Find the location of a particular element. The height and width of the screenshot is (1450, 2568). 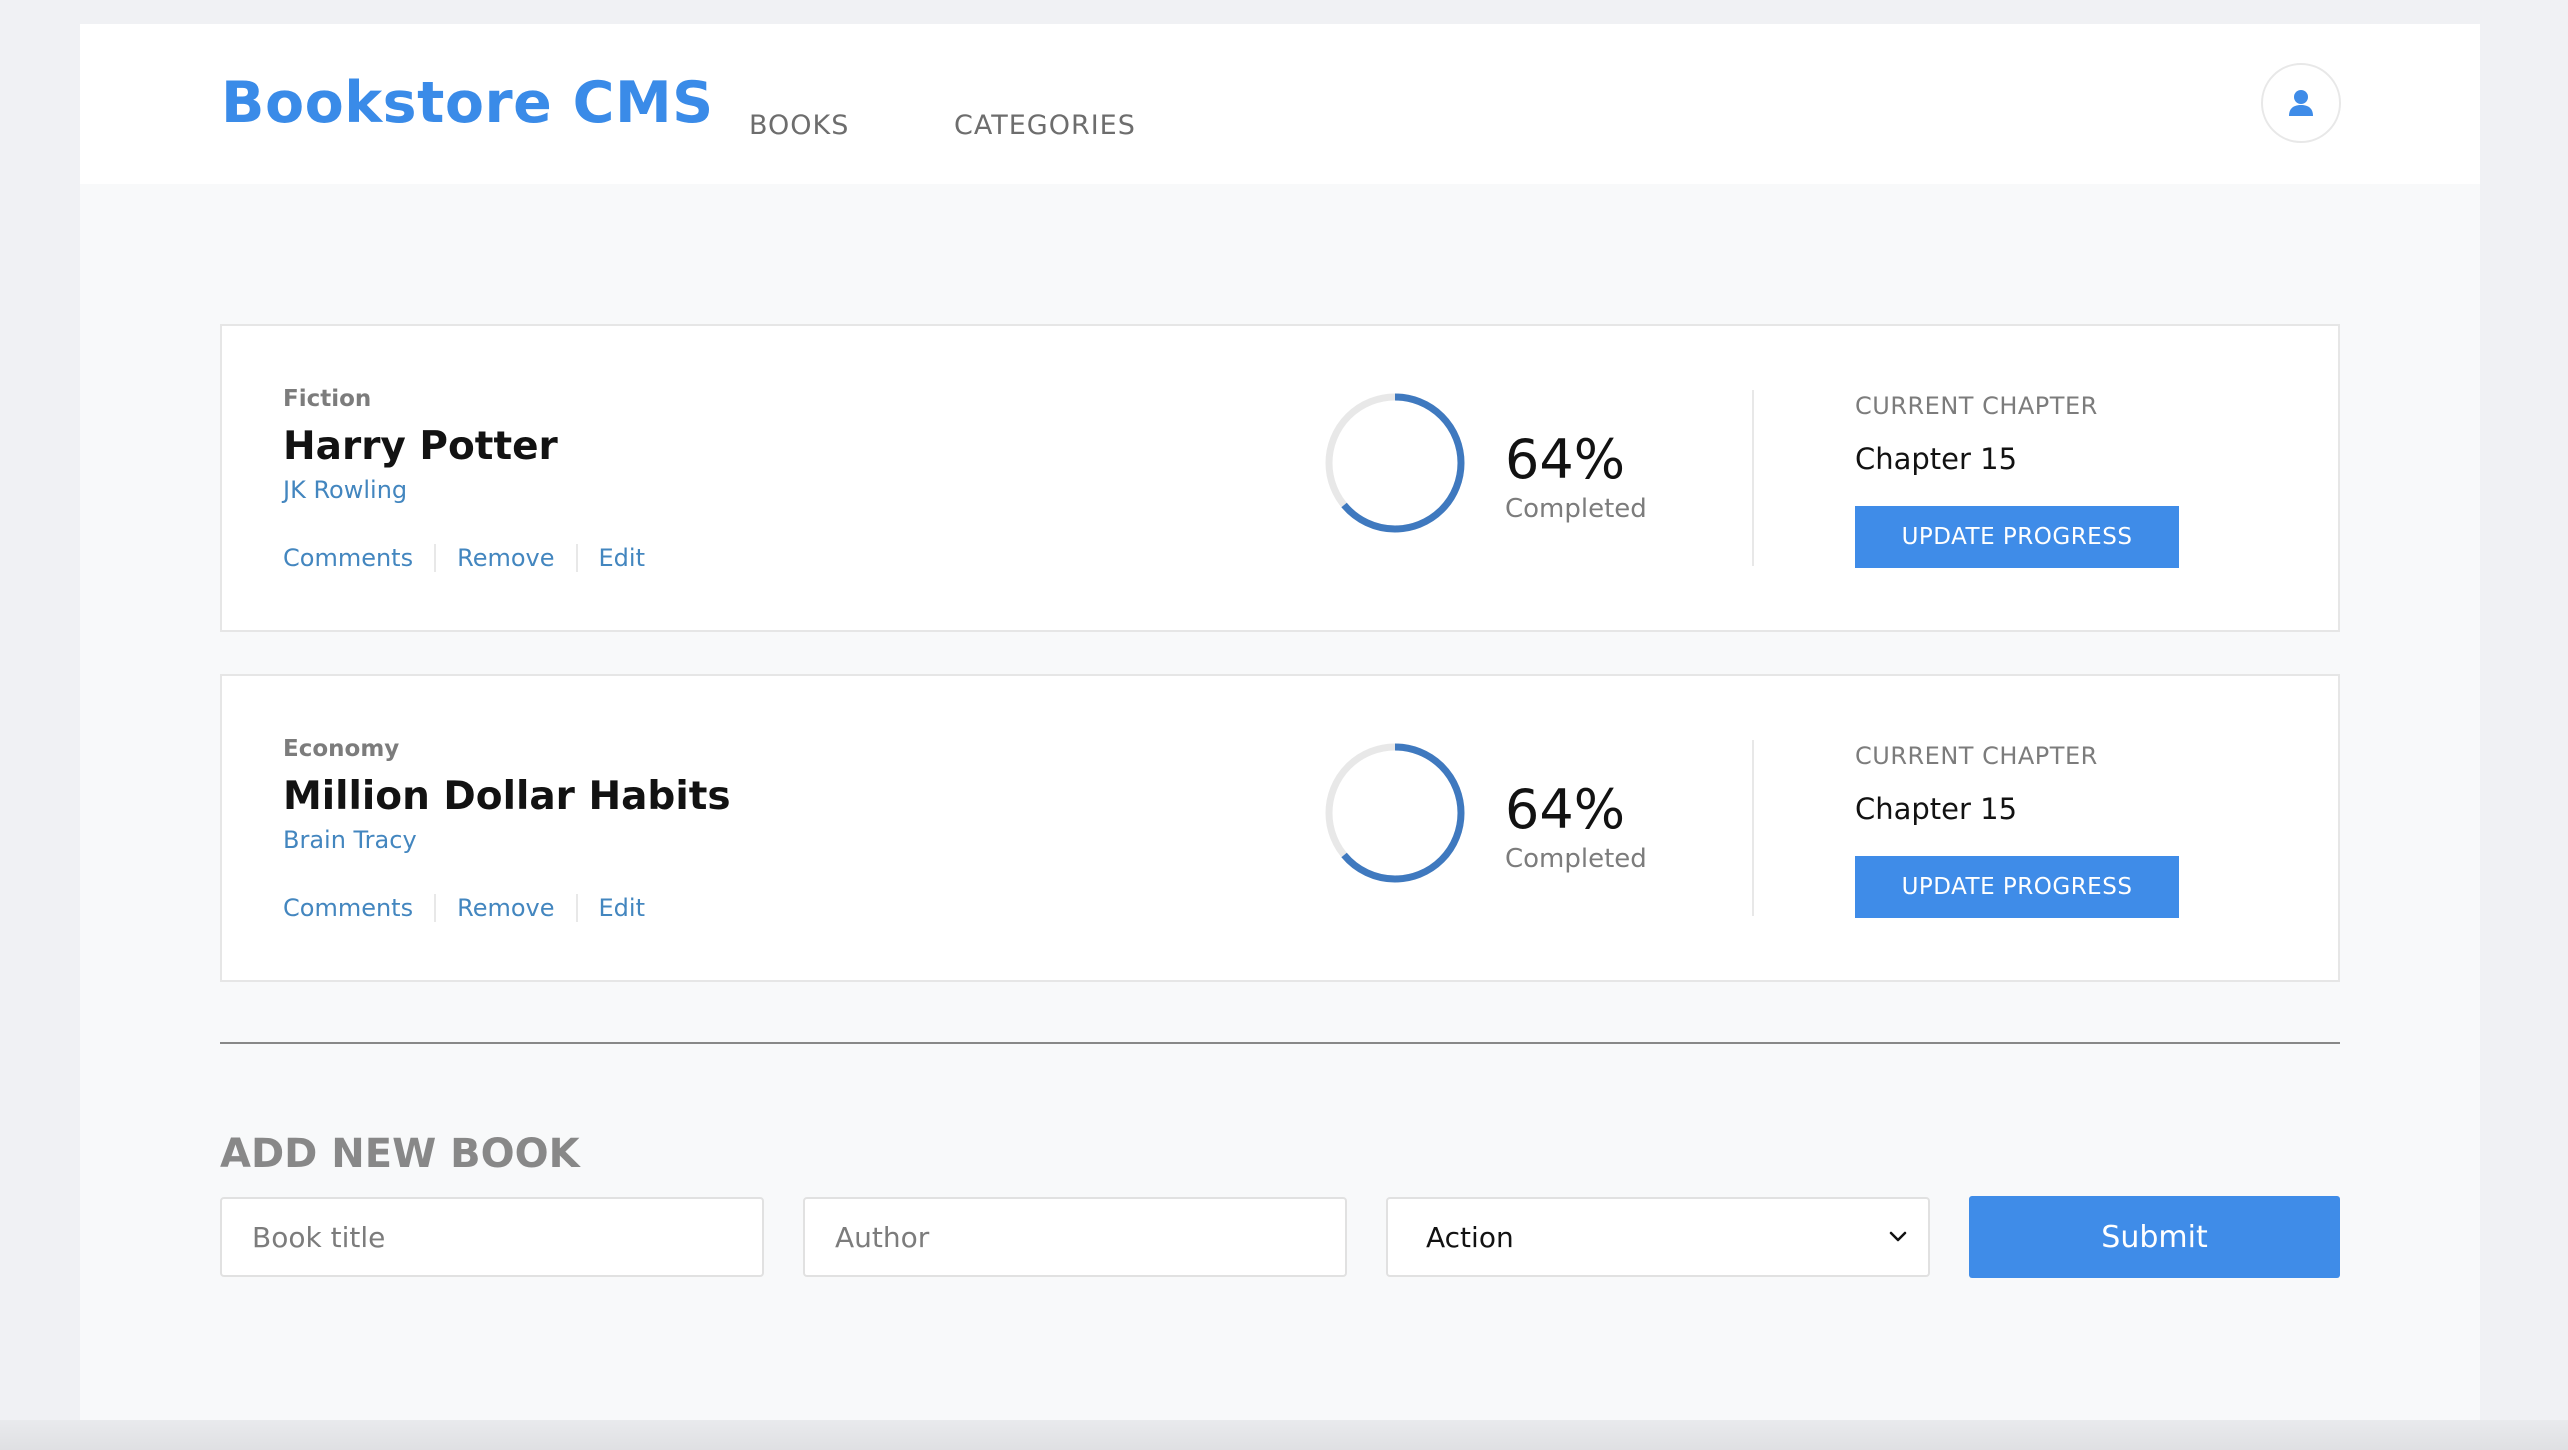

category-select-value: Action is located at coordinates (1470, 1237).